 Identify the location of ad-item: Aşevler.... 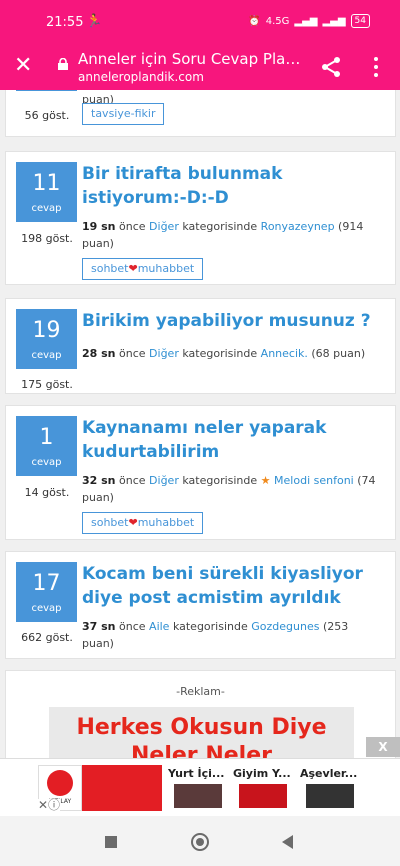
(332, 790).